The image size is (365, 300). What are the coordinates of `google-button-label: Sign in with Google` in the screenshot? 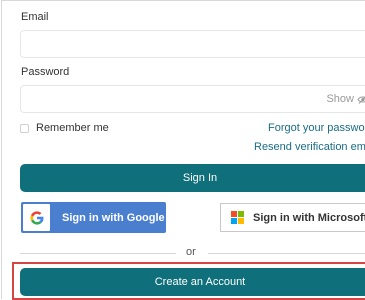 It's located at (113, 217).